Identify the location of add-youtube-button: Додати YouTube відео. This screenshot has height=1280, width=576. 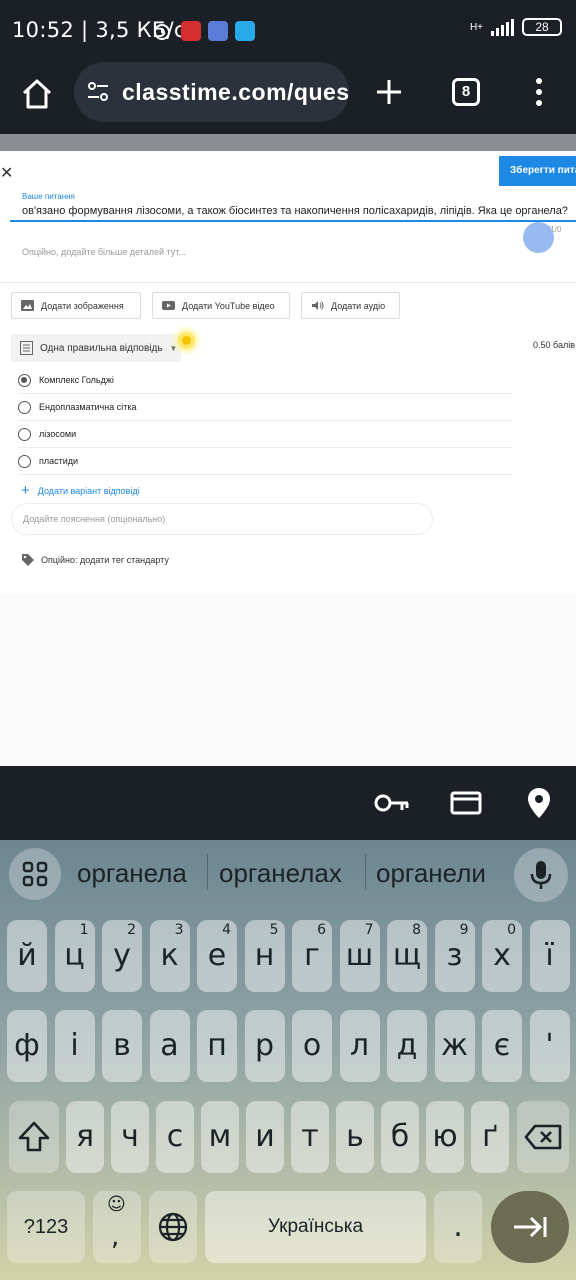
(221, 305).